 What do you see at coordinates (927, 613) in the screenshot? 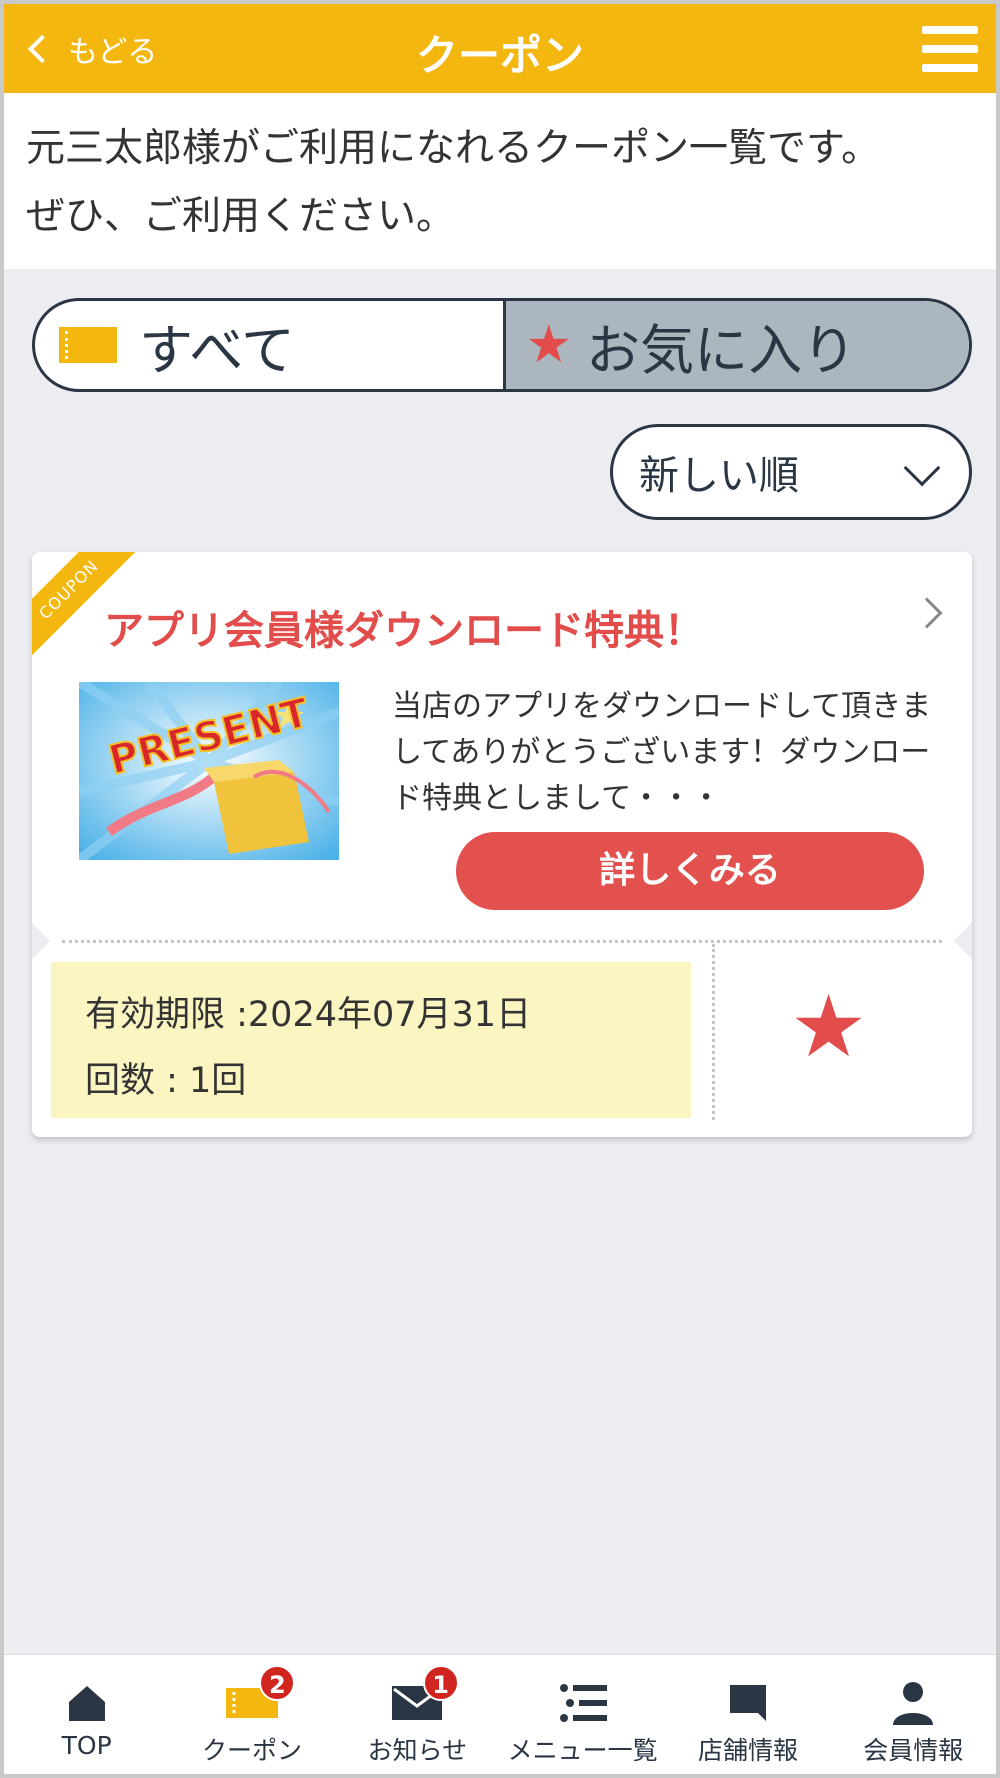
I see `chevron-right-icon` at bounding box center [927, 613].